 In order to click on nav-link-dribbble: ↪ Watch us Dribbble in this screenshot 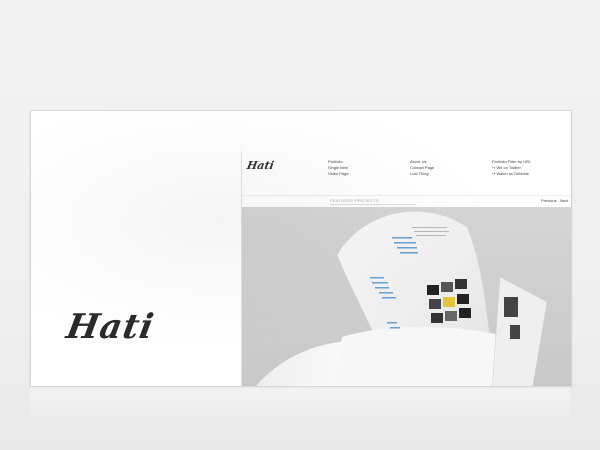, I will do `click(511, 174)`.